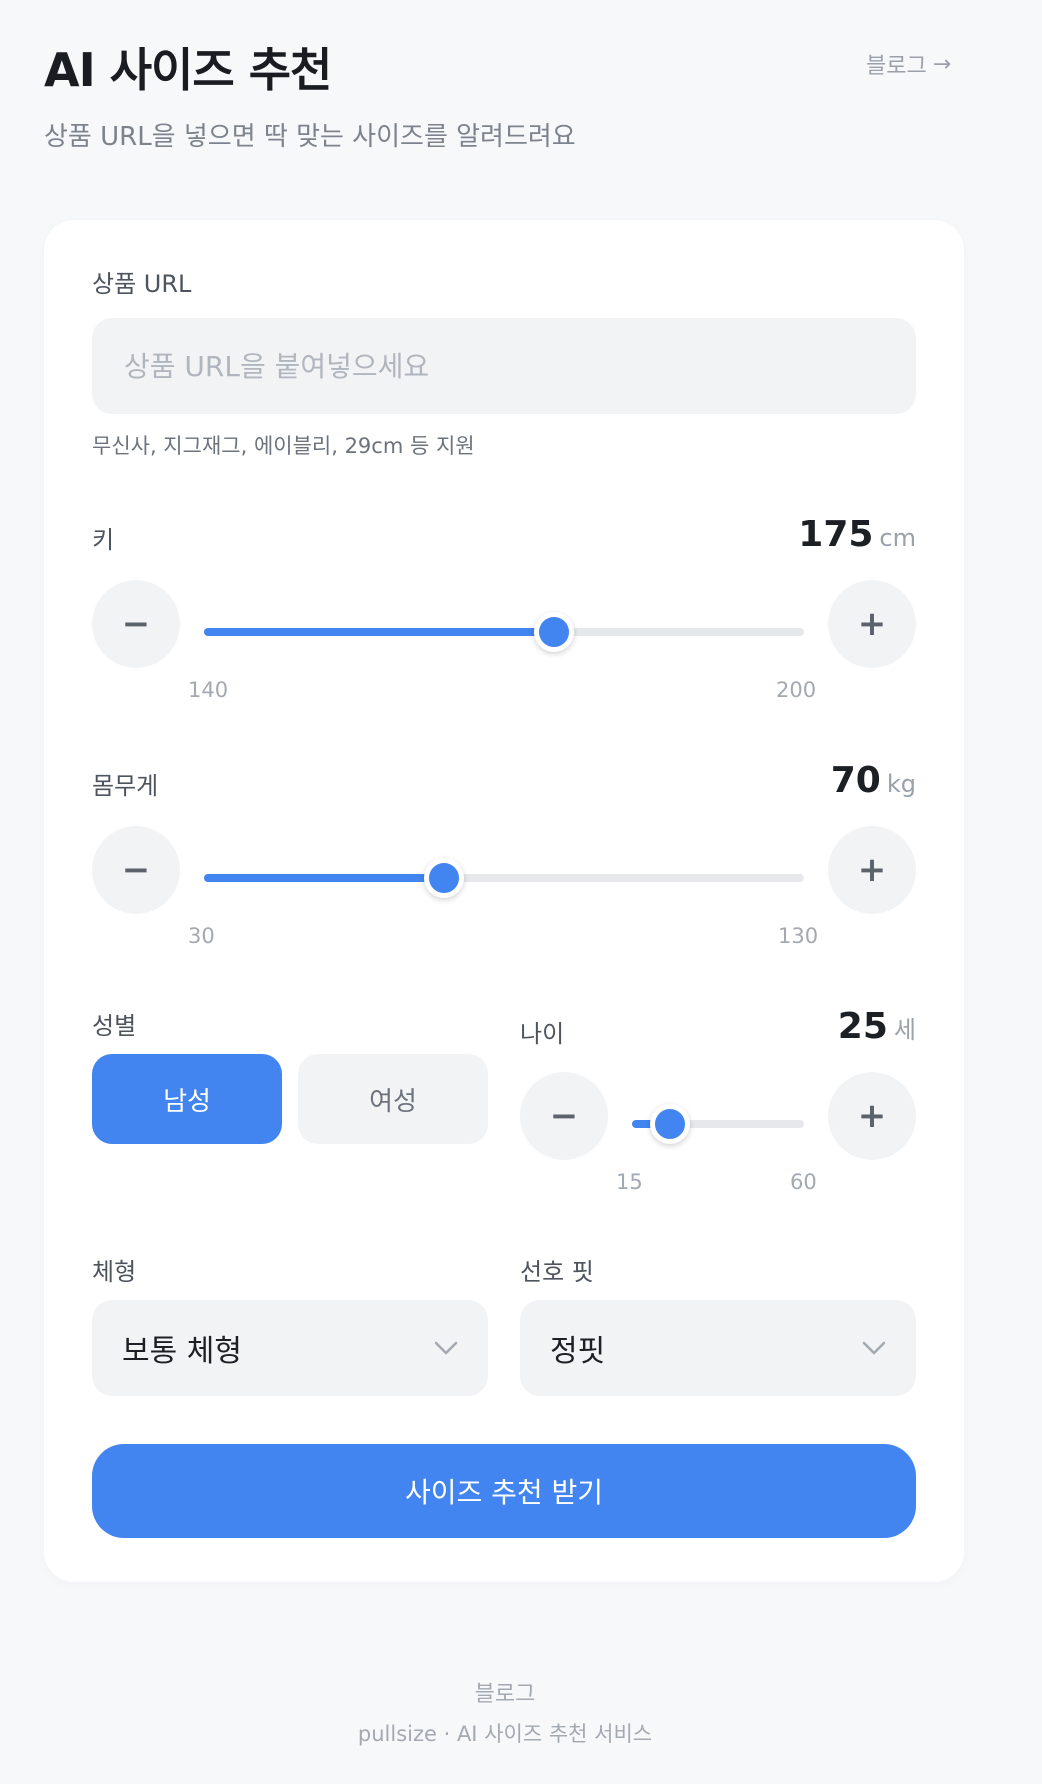  I want to click on gender-male-button: 남성, so click(187, 1099).